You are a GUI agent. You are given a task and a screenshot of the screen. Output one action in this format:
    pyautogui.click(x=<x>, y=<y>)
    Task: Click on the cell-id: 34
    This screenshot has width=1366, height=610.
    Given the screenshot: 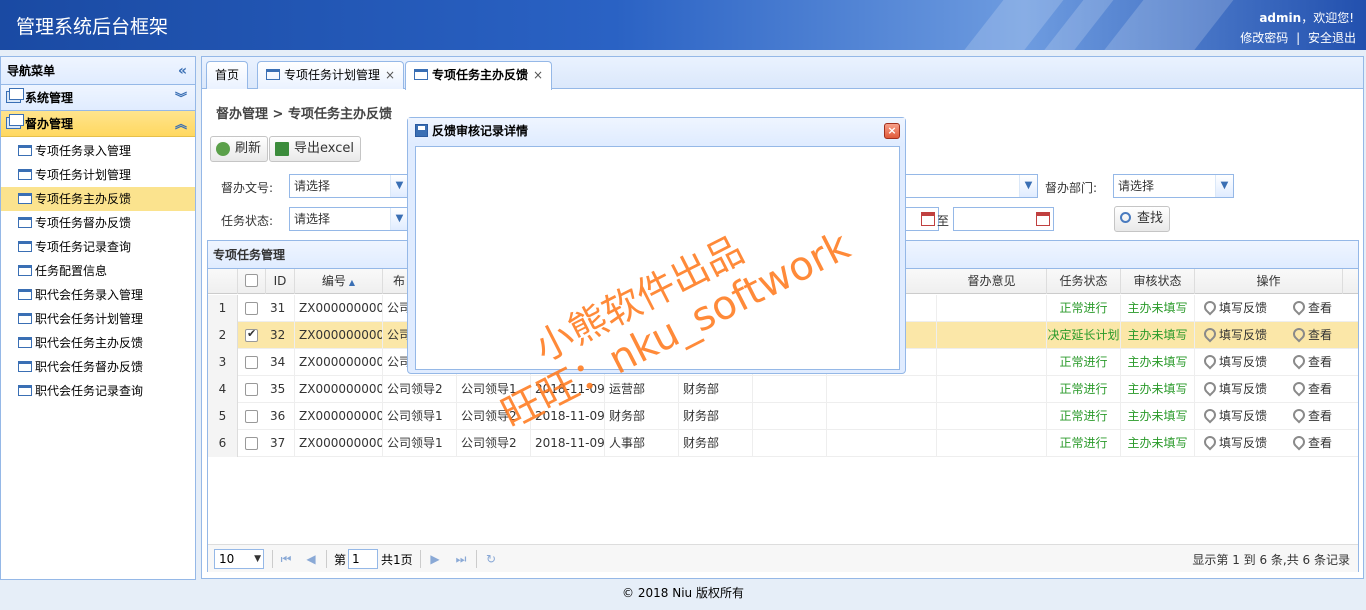 What is the action you would take?
    pyautogui.click(x=280, y=362)
    